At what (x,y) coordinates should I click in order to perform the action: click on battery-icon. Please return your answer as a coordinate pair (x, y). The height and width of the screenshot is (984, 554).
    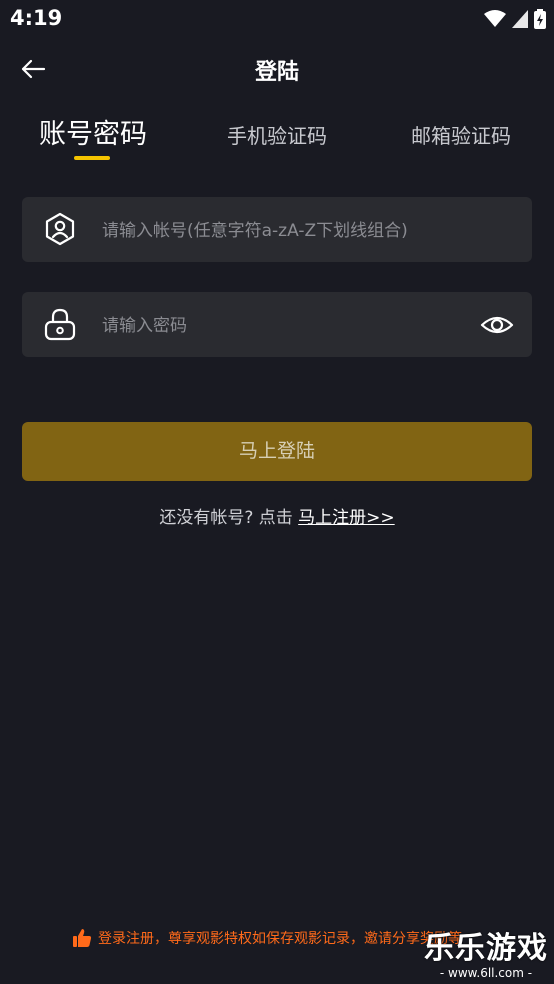
    Looking at the image, I should click on (540, 19).